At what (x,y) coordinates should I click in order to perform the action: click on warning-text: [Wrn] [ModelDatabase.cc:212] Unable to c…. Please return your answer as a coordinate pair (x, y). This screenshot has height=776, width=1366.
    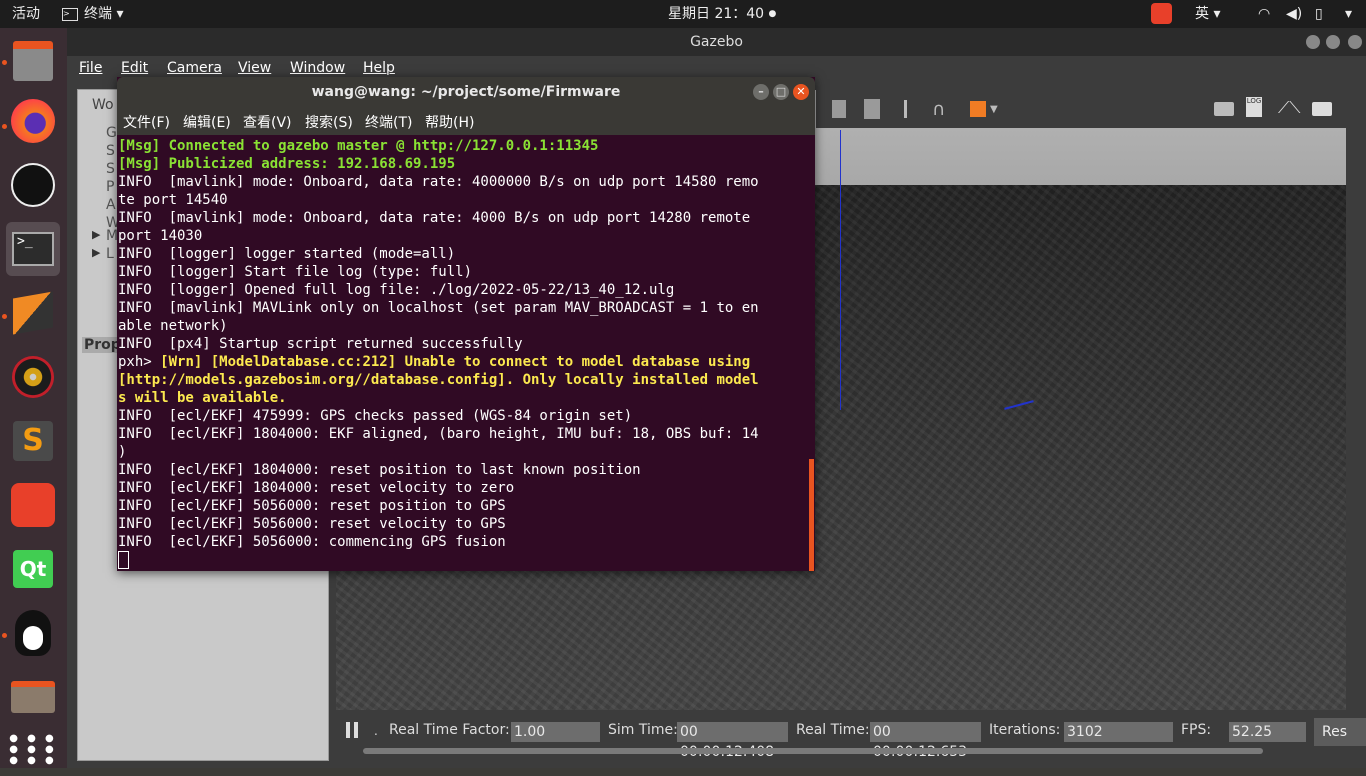
    Looking at the image, I should click on (455, 362).